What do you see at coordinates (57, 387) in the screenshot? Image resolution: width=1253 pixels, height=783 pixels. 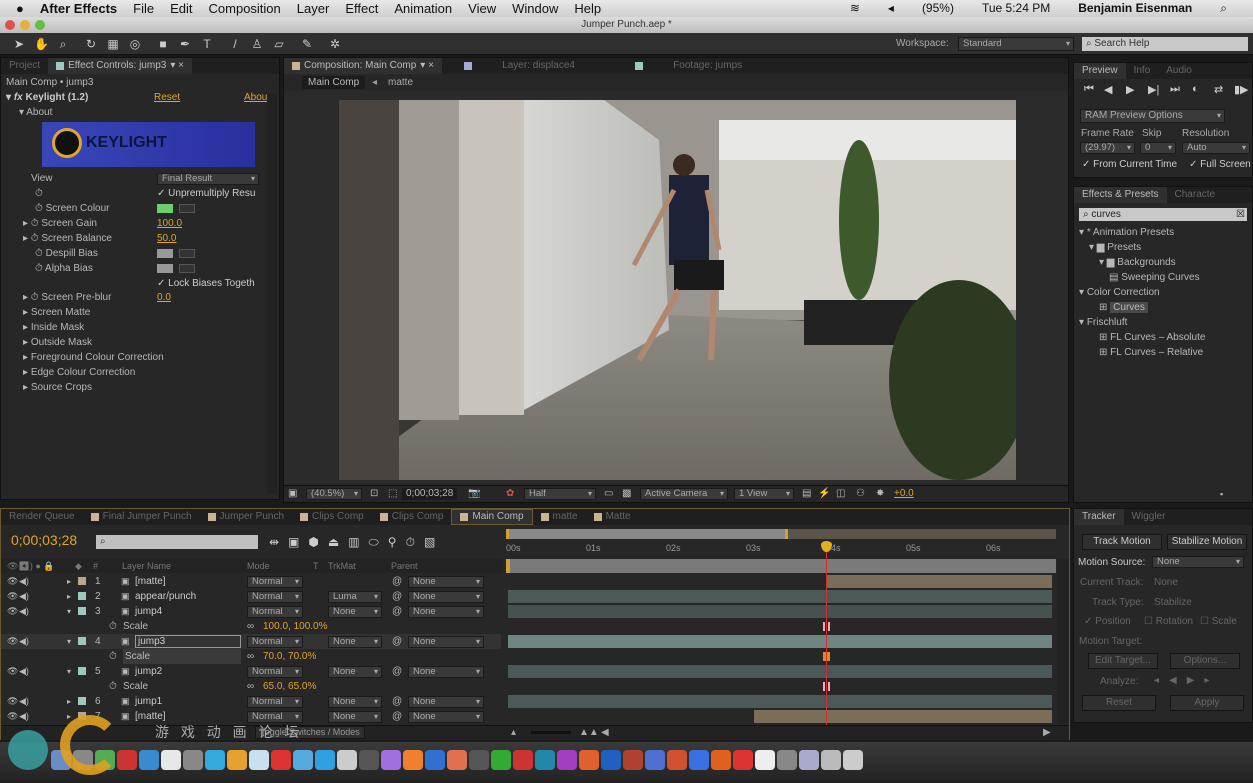 I see `group-source-crops: ▸ Source Crops` at bounding box center [57, 387].